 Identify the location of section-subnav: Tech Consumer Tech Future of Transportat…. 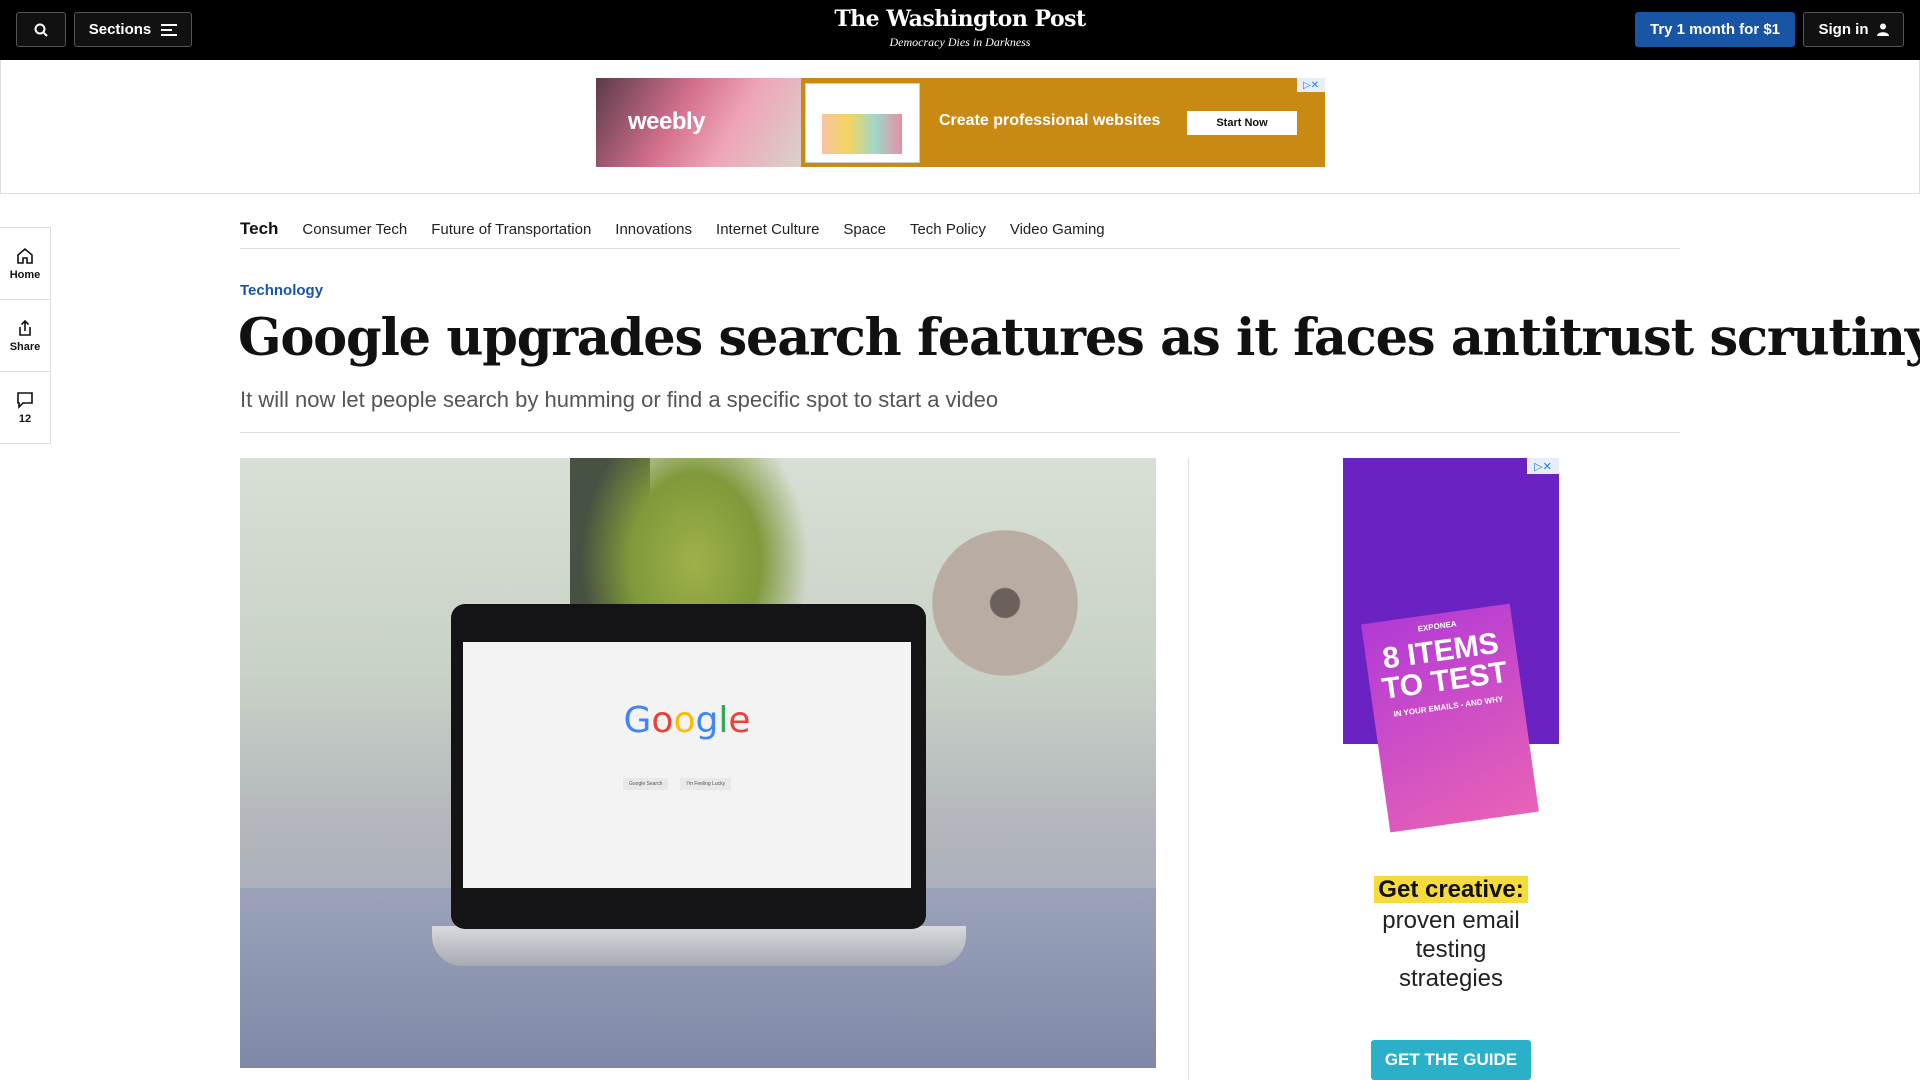
(960, 229).